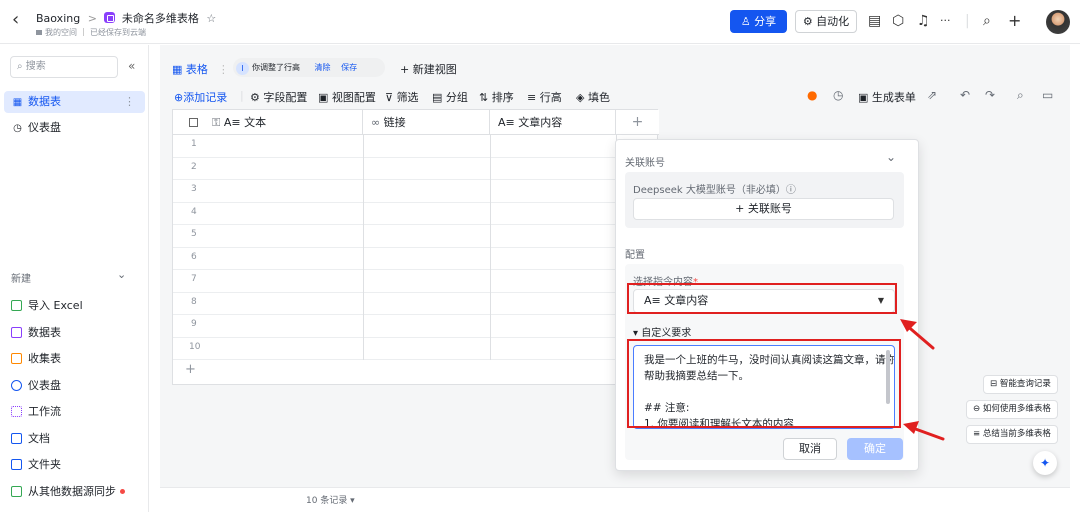 Image resolution: width=1080 pixels, height=512 pixels. I want to click on deepseek-account-box: Deepseek 大模型账号（非必填）ⓘ + 关联账号, so click(764, 200).